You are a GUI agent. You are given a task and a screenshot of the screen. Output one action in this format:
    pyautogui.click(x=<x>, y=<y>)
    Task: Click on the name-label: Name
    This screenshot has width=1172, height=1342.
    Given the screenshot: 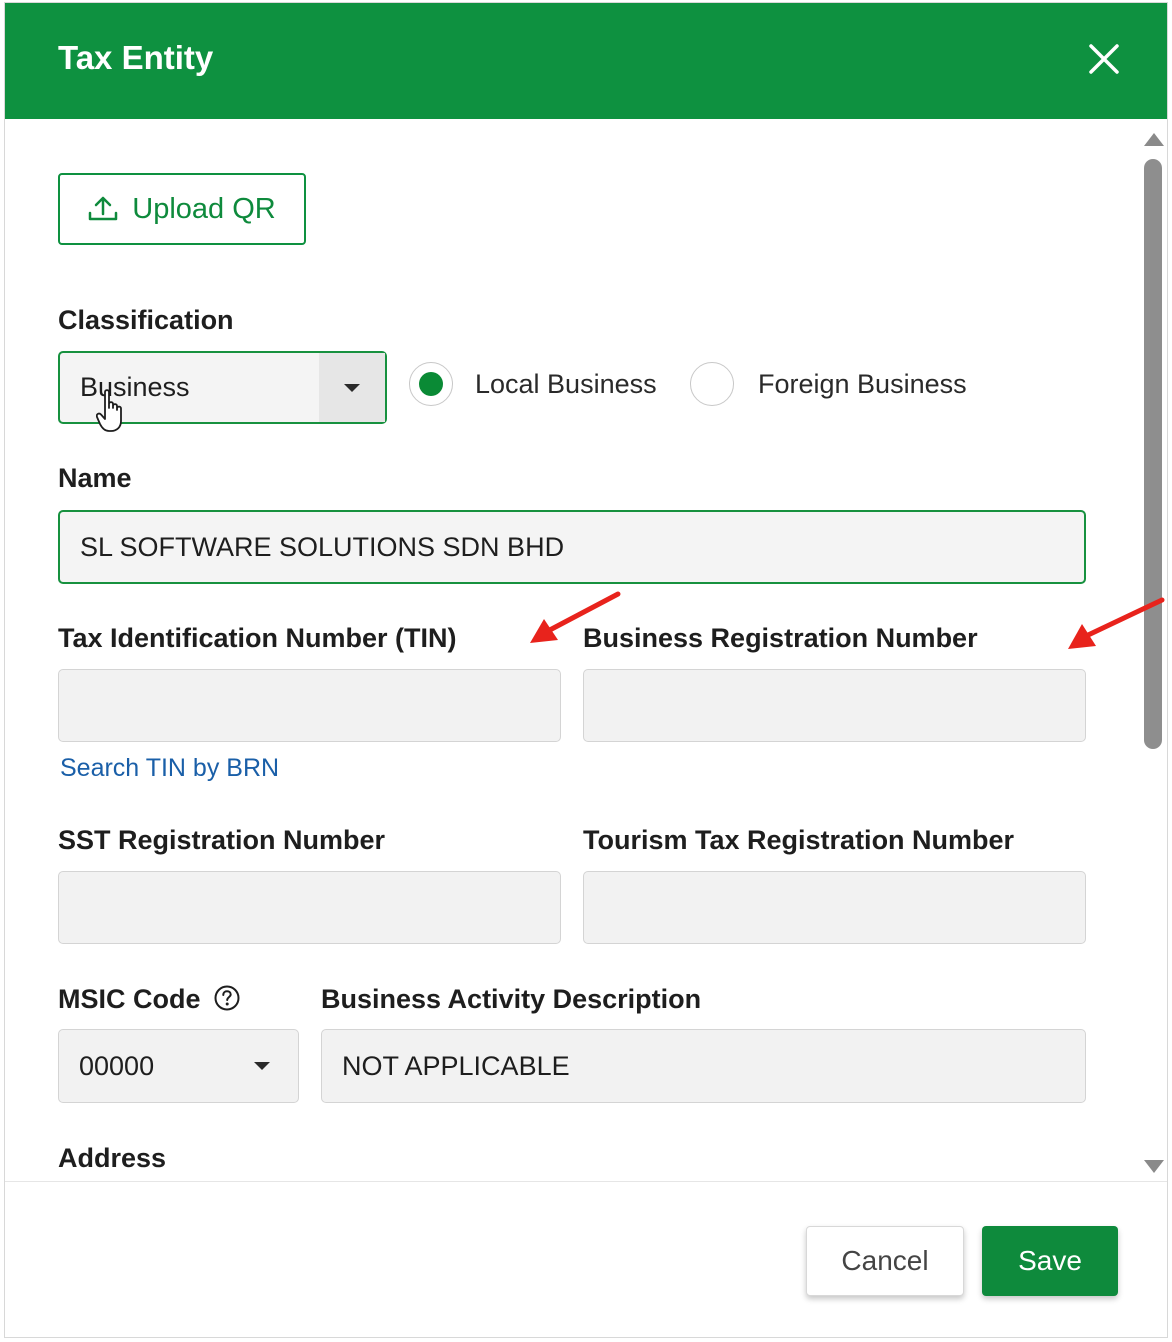 What is the action you would take?
    pyautogui.click(x=95, y=478)
    